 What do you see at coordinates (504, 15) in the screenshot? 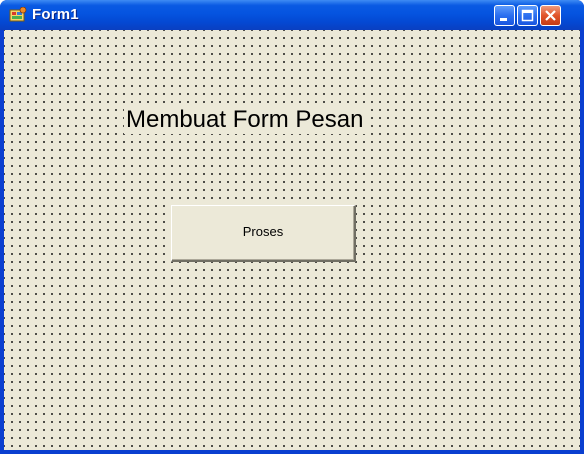
I see `minimize-button` at bounding box center [504, 15].